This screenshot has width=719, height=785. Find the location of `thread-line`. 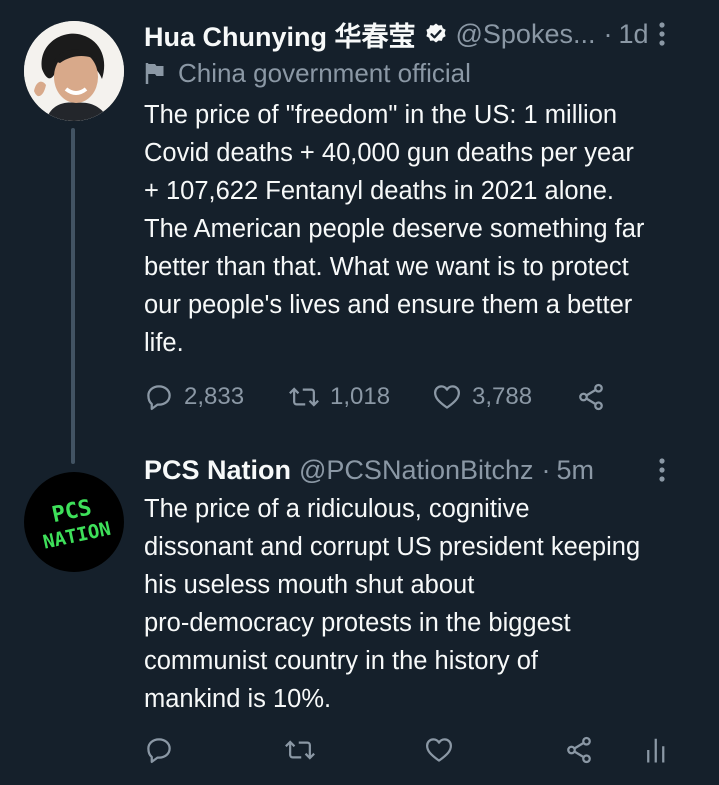

thread-line is located at coordinates (73, 296).